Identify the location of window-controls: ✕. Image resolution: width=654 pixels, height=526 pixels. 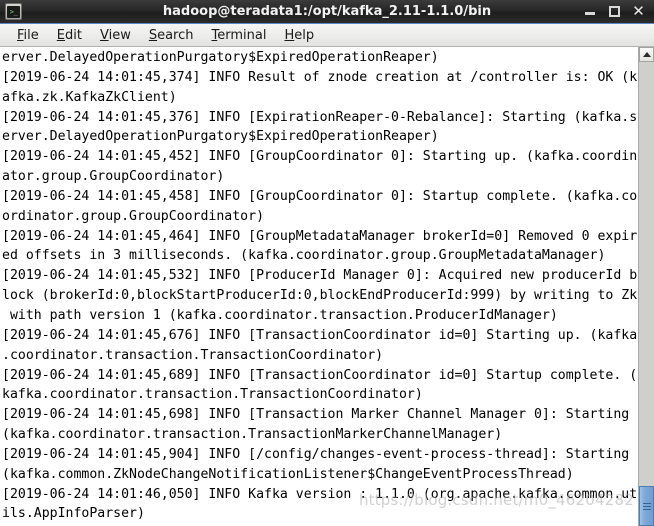
(619, 11).